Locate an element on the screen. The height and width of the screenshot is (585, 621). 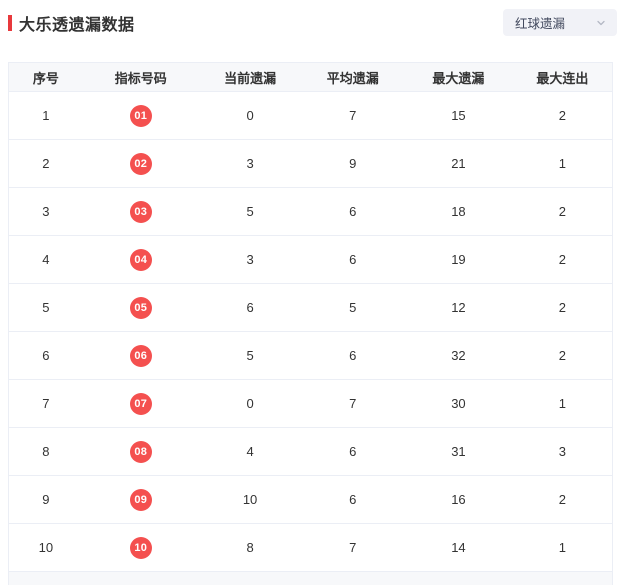
red-ball-badge: 01 is located at coordinates (140, 115).